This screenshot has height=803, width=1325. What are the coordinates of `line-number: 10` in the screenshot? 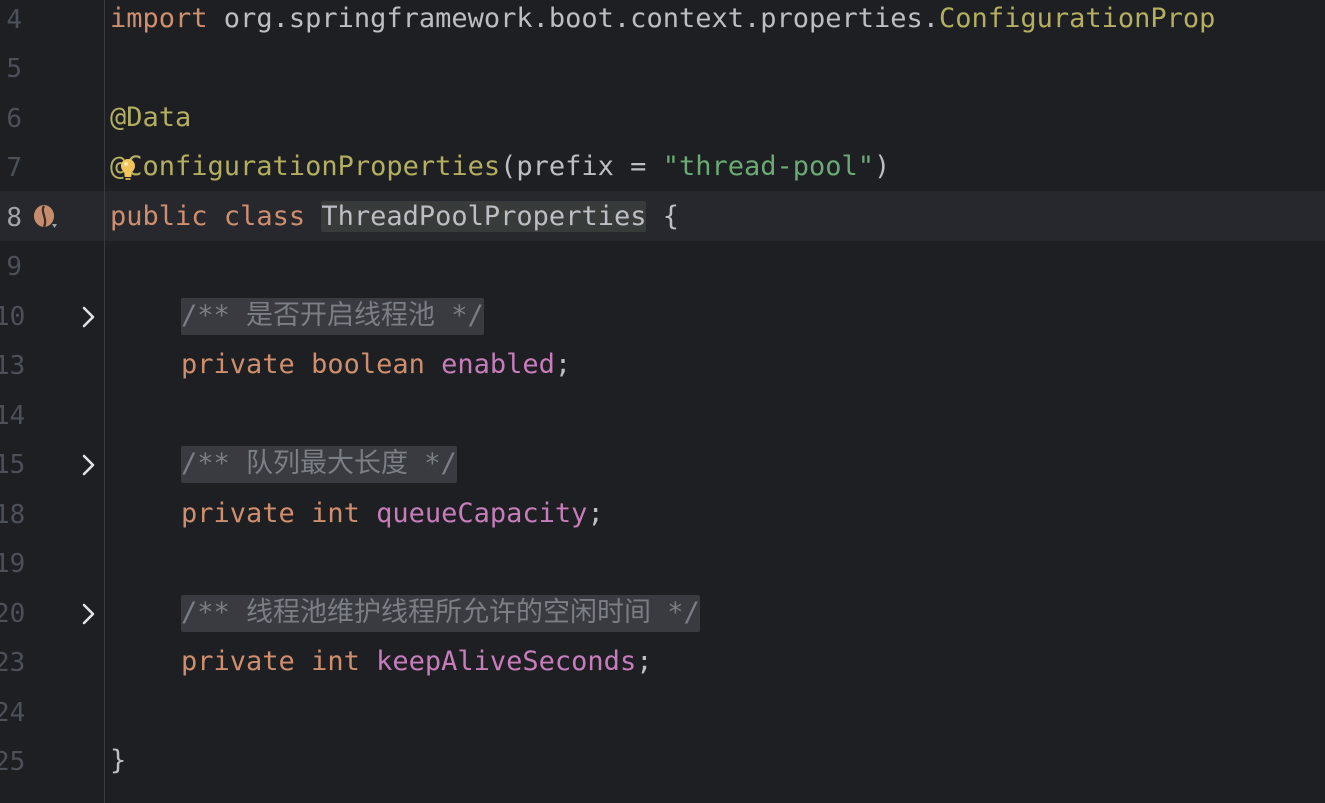 It's located at (13, 317).